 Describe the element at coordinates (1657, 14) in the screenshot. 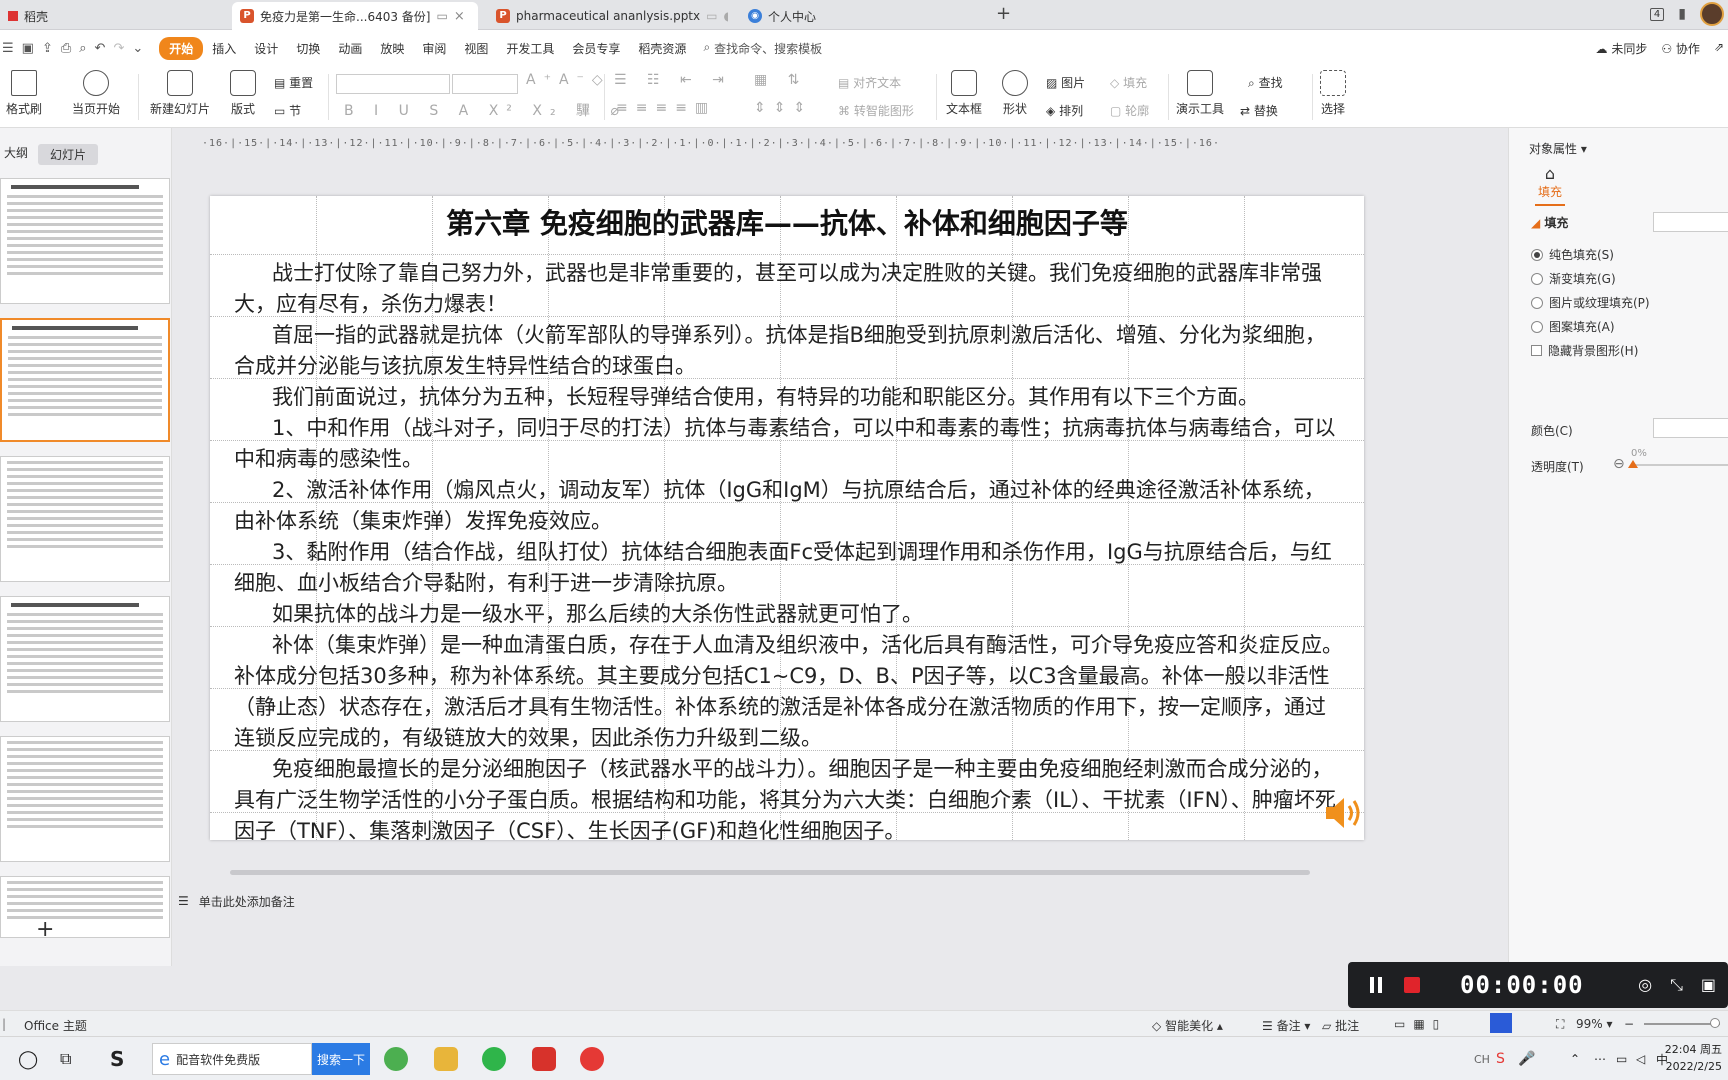

I see `window-count-badge: 4` at that location.